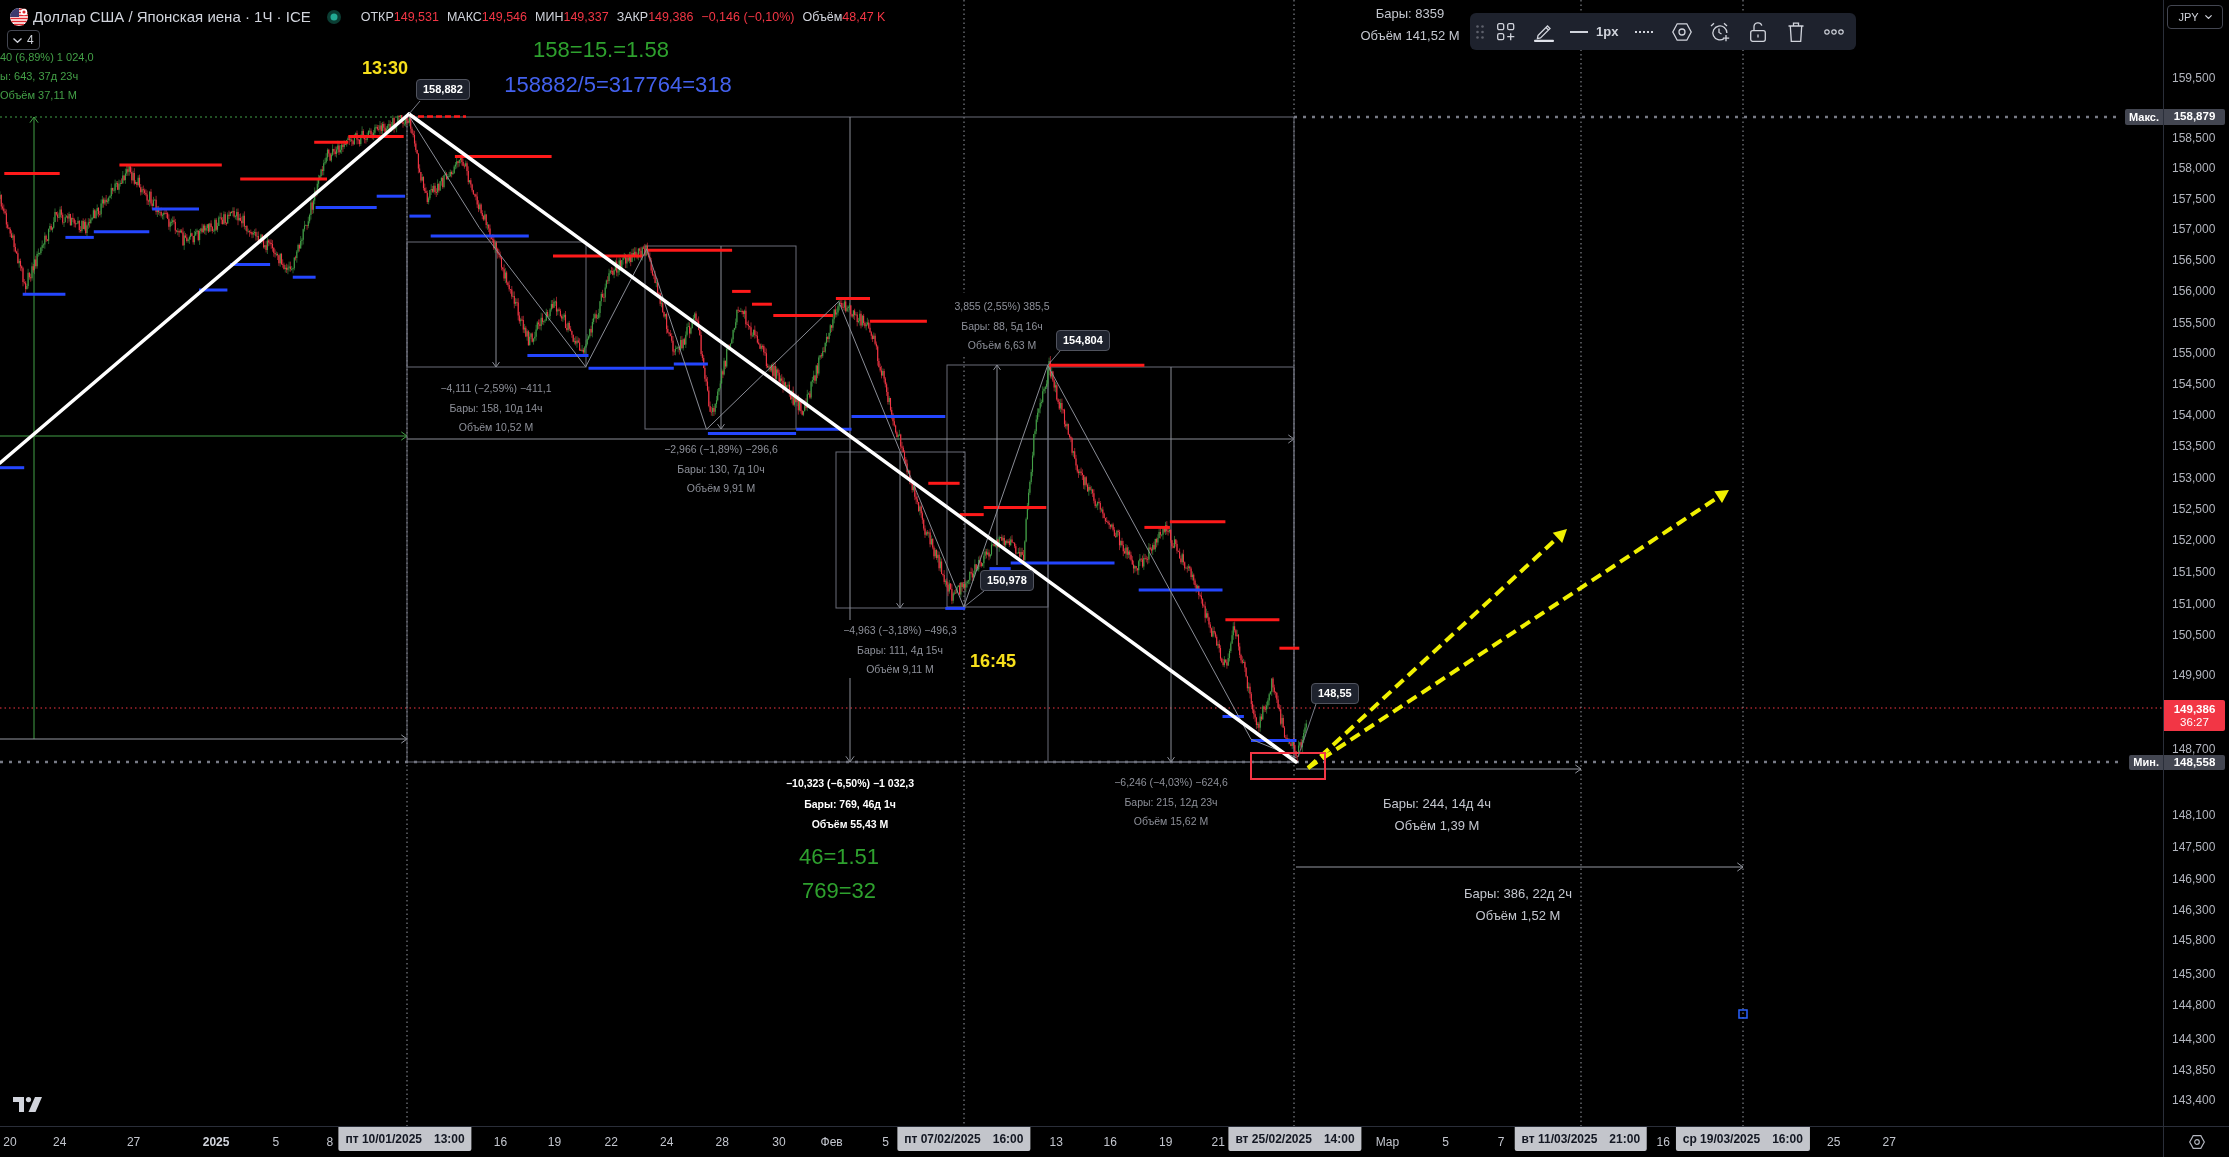  What do you see at coordinates (2194, 571) in the screenshot?
I see `price-tick-label: 151,500` at bounding box center [2194, 571].